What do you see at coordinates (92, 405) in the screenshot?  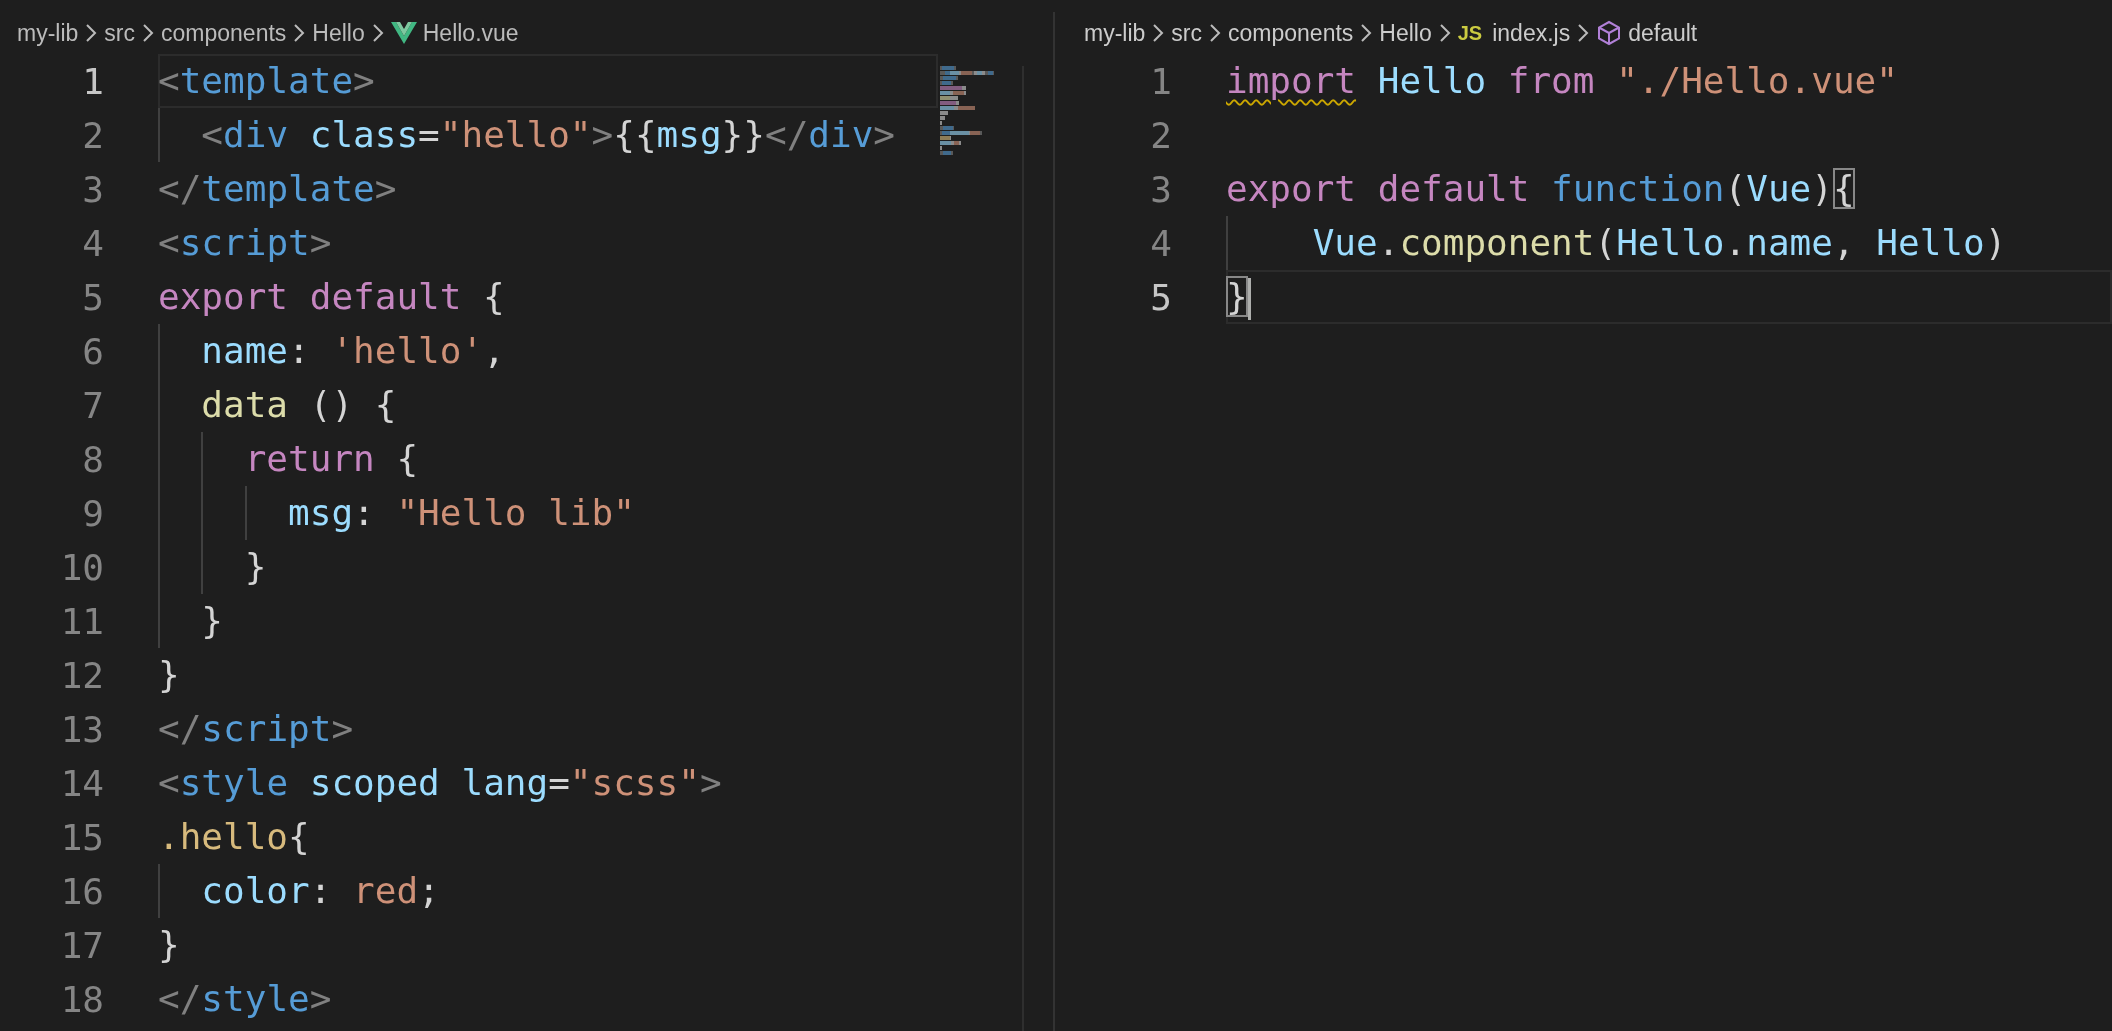 I see `line-number: 7` at bounding box center [92, 405].